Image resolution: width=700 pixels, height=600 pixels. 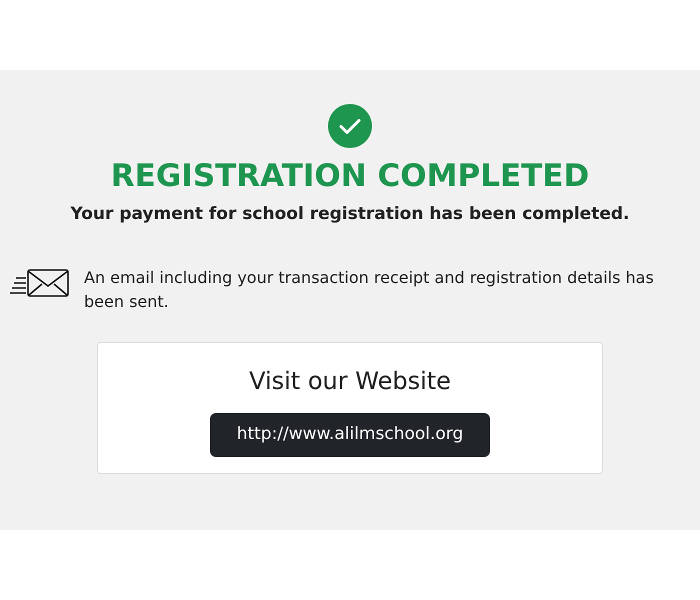 What do you see at coordinates (350, 434) in the screenshot?
I see `website-link: http://www.alilmschool.org` at bounding box center [350, 434].